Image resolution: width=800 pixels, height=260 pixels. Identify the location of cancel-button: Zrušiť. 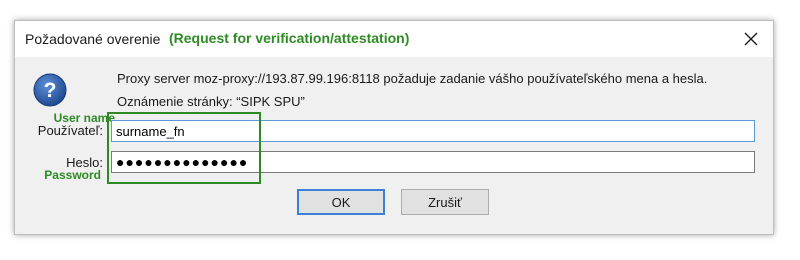
(445, 202).